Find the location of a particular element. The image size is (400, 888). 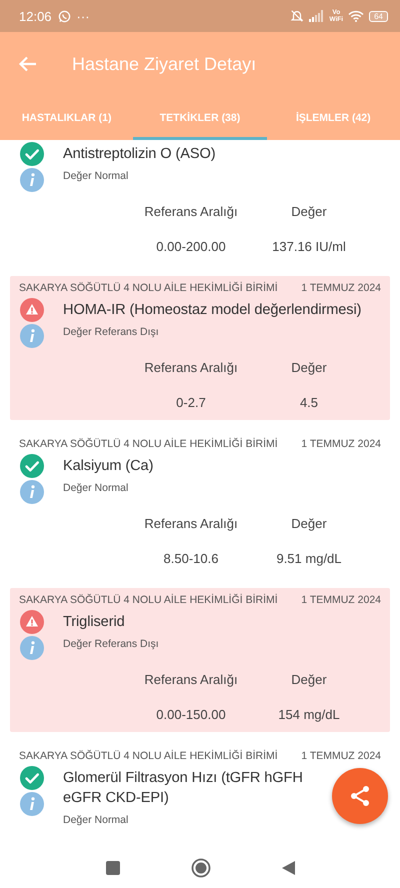

result-value: 9.51 mg/dL is located at coordinates (309, 558).